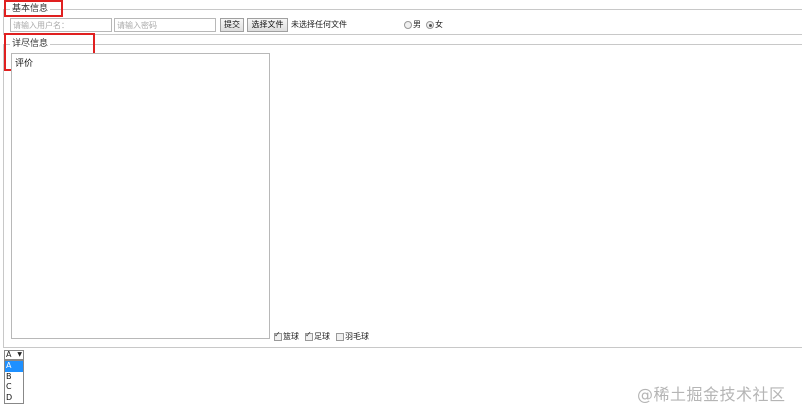  What do you see at coordinates (430, 25) in the screenshot?
I see `gender-female-radio` at bounding box center [430, 25].